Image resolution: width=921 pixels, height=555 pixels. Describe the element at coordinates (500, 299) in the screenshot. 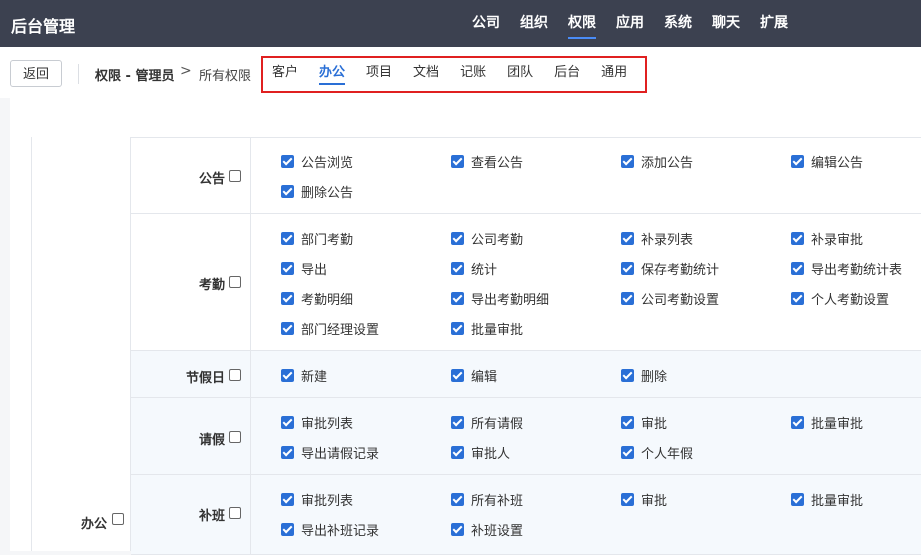

I see `permission-checkbox: 导出考勤明细` at that location.